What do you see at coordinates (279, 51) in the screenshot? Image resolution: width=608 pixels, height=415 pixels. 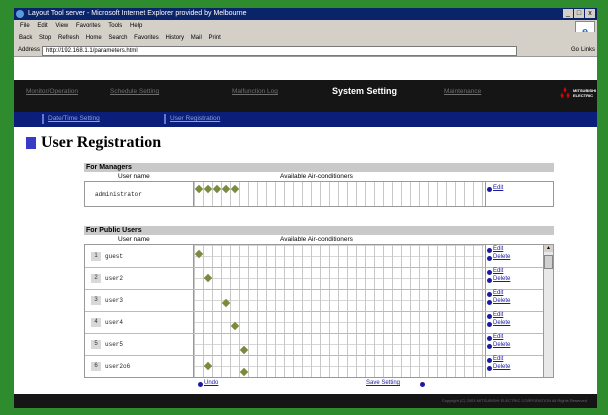 I see `address-input: http://192.168.1.1/parameters.html` at bounding box center [279, 51].